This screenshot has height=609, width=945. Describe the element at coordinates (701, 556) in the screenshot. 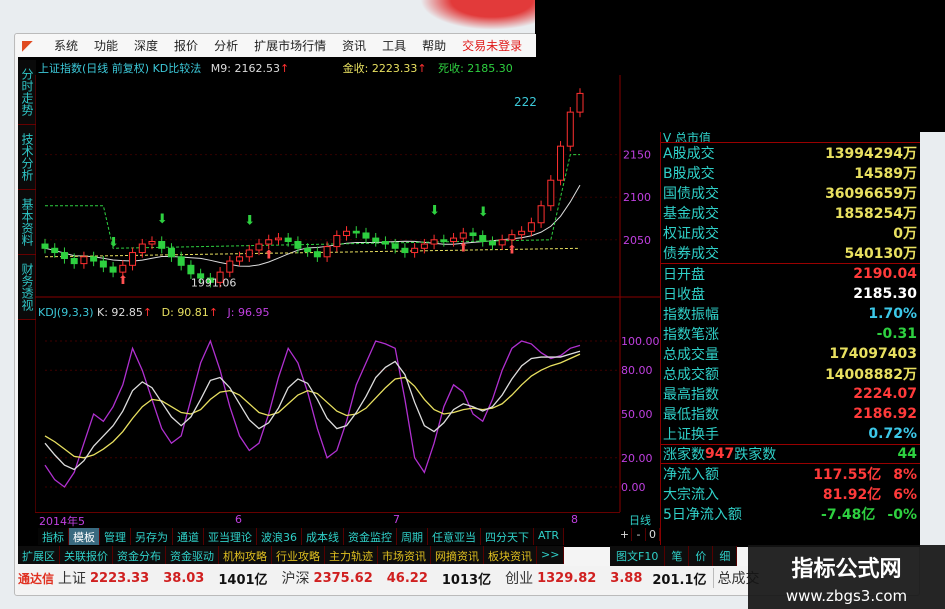

I see `tab-price: 价` at that location.